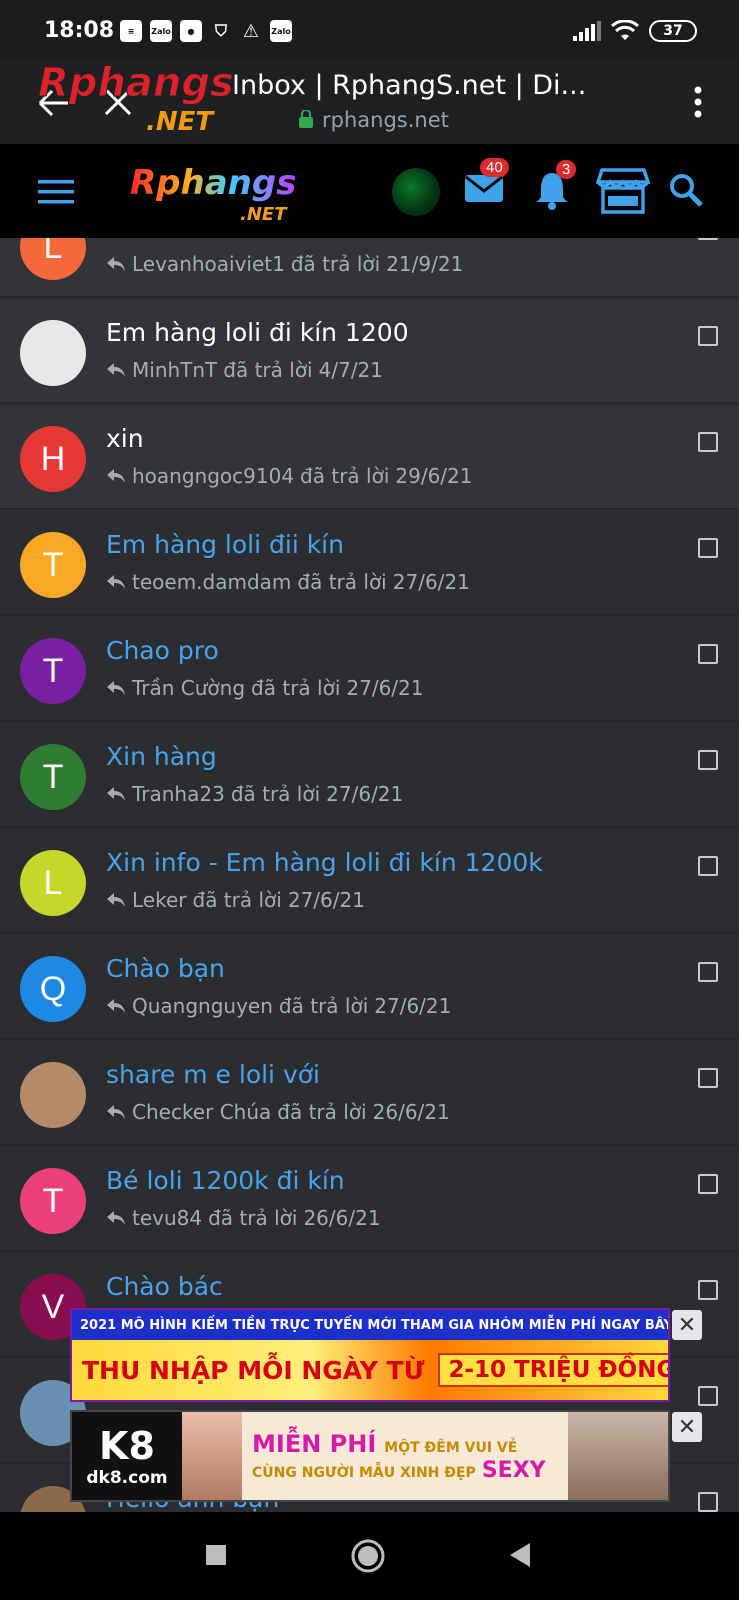 This screenshot has height=1600, width=739. I want to click on reply-author: Tranha23, so click(178, 794).